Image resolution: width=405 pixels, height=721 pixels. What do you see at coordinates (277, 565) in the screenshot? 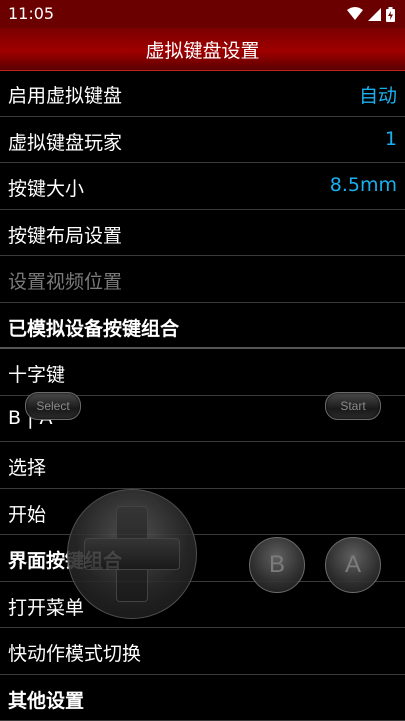
I see `b-button: B` at bounding box center [277, 565].